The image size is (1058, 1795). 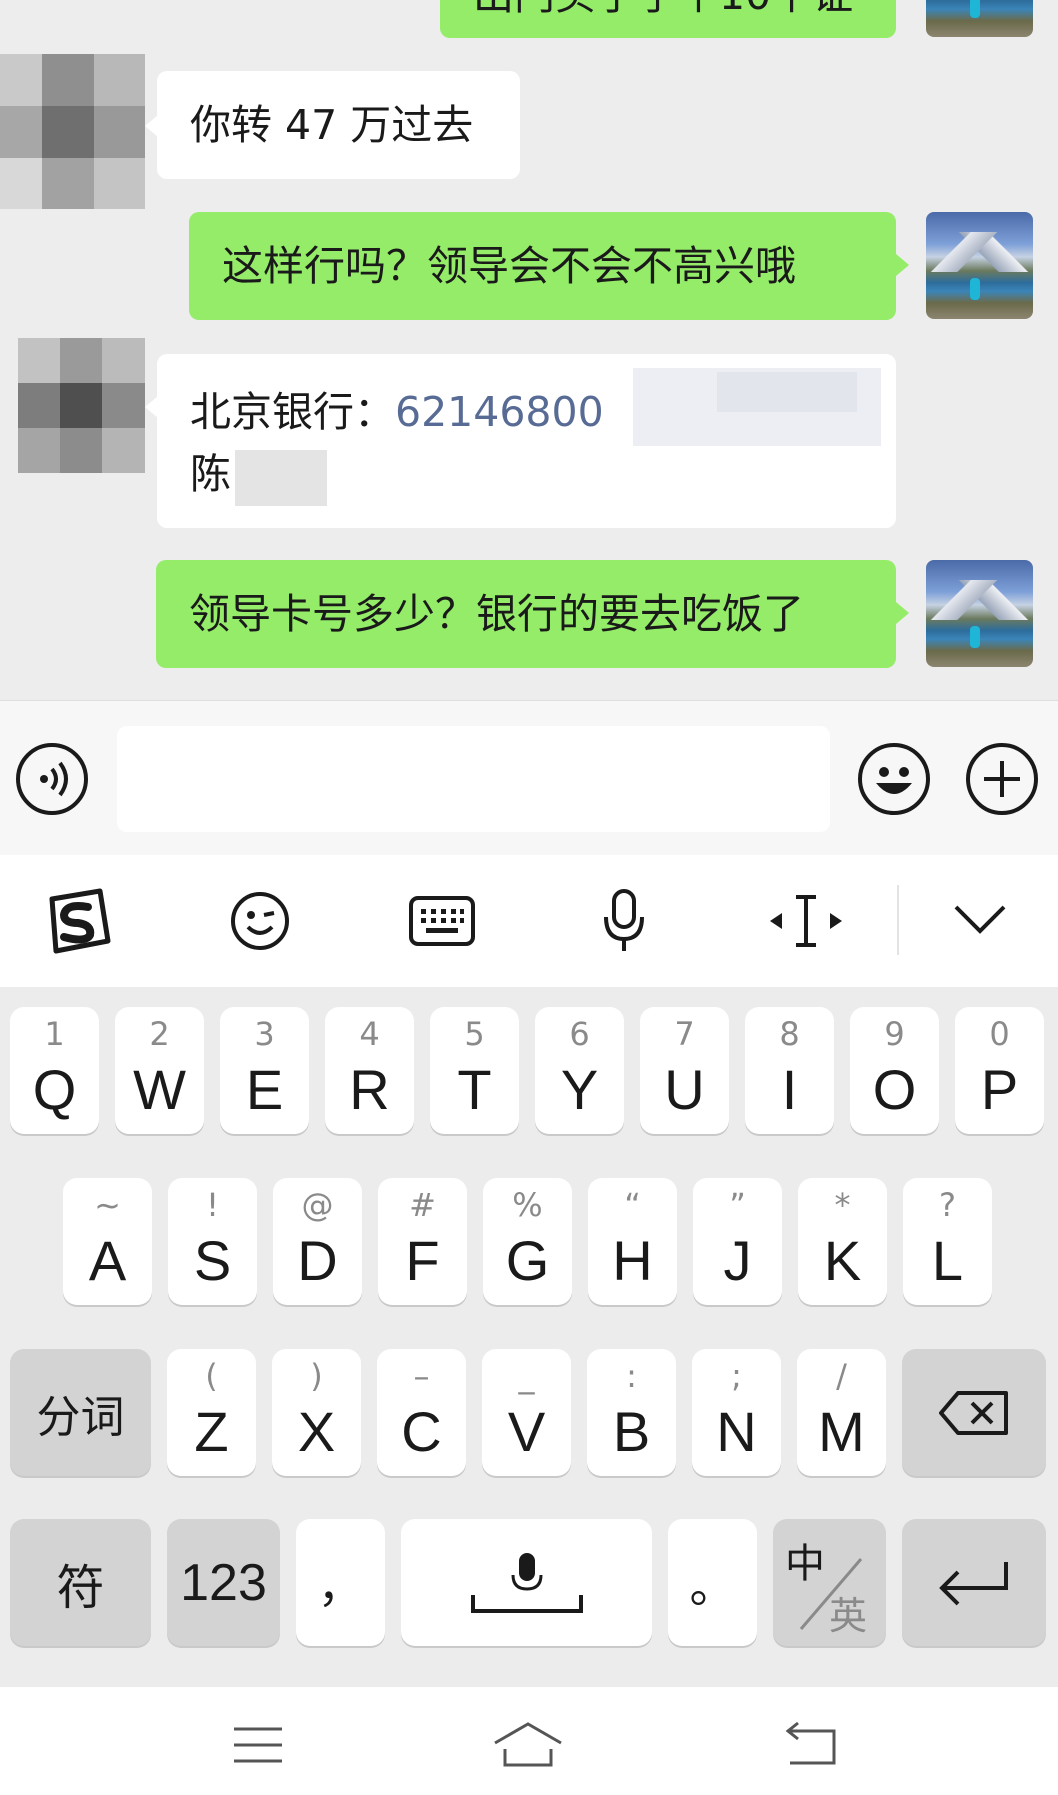 I want to click on period-key: 。, so click(x=712, y=1582).